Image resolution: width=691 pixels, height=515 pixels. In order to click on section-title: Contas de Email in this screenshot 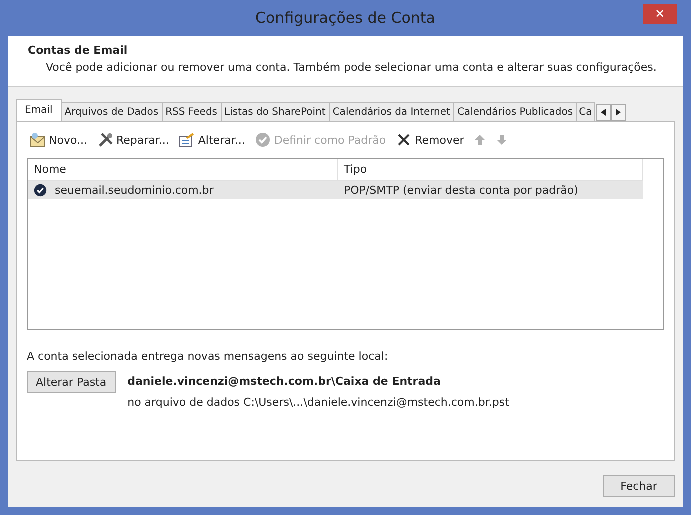, I will do `click(78, 50)`.